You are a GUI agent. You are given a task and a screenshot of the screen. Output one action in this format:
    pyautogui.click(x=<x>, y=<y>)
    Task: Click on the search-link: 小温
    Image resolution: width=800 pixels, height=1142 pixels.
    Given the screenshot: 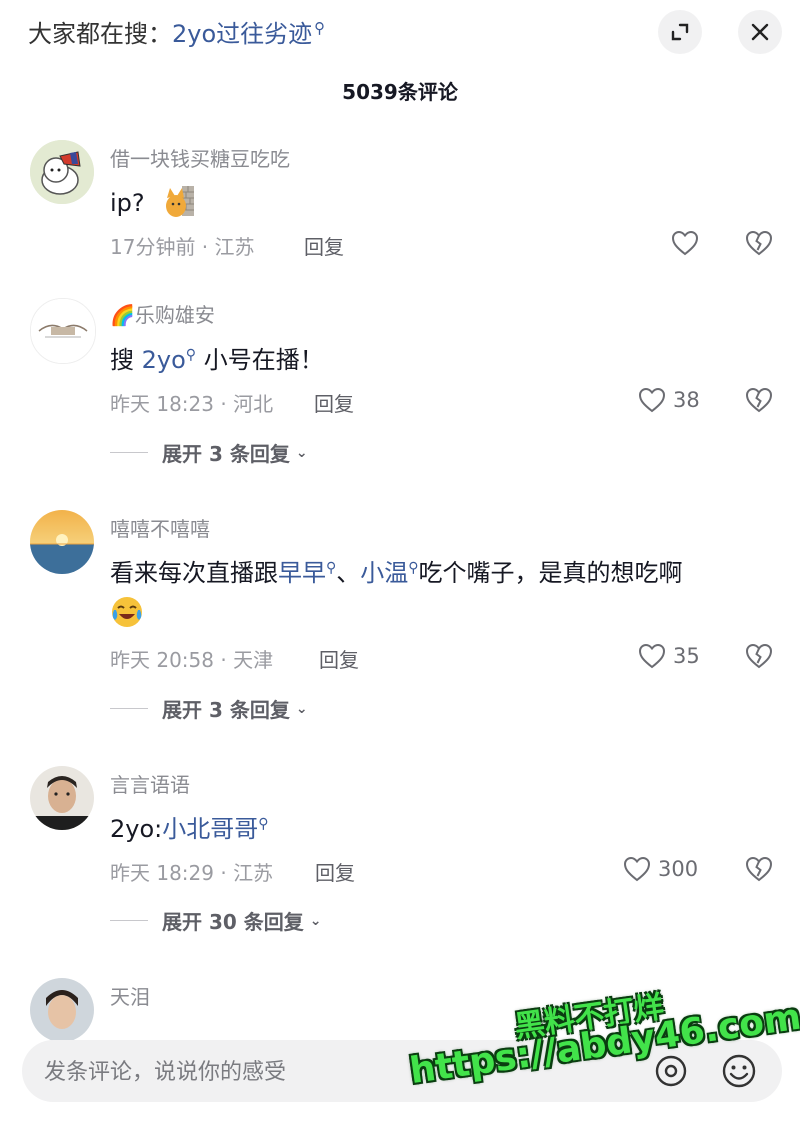 What is the action you would take?
    pyautogui.click(x=384, y=573)
    